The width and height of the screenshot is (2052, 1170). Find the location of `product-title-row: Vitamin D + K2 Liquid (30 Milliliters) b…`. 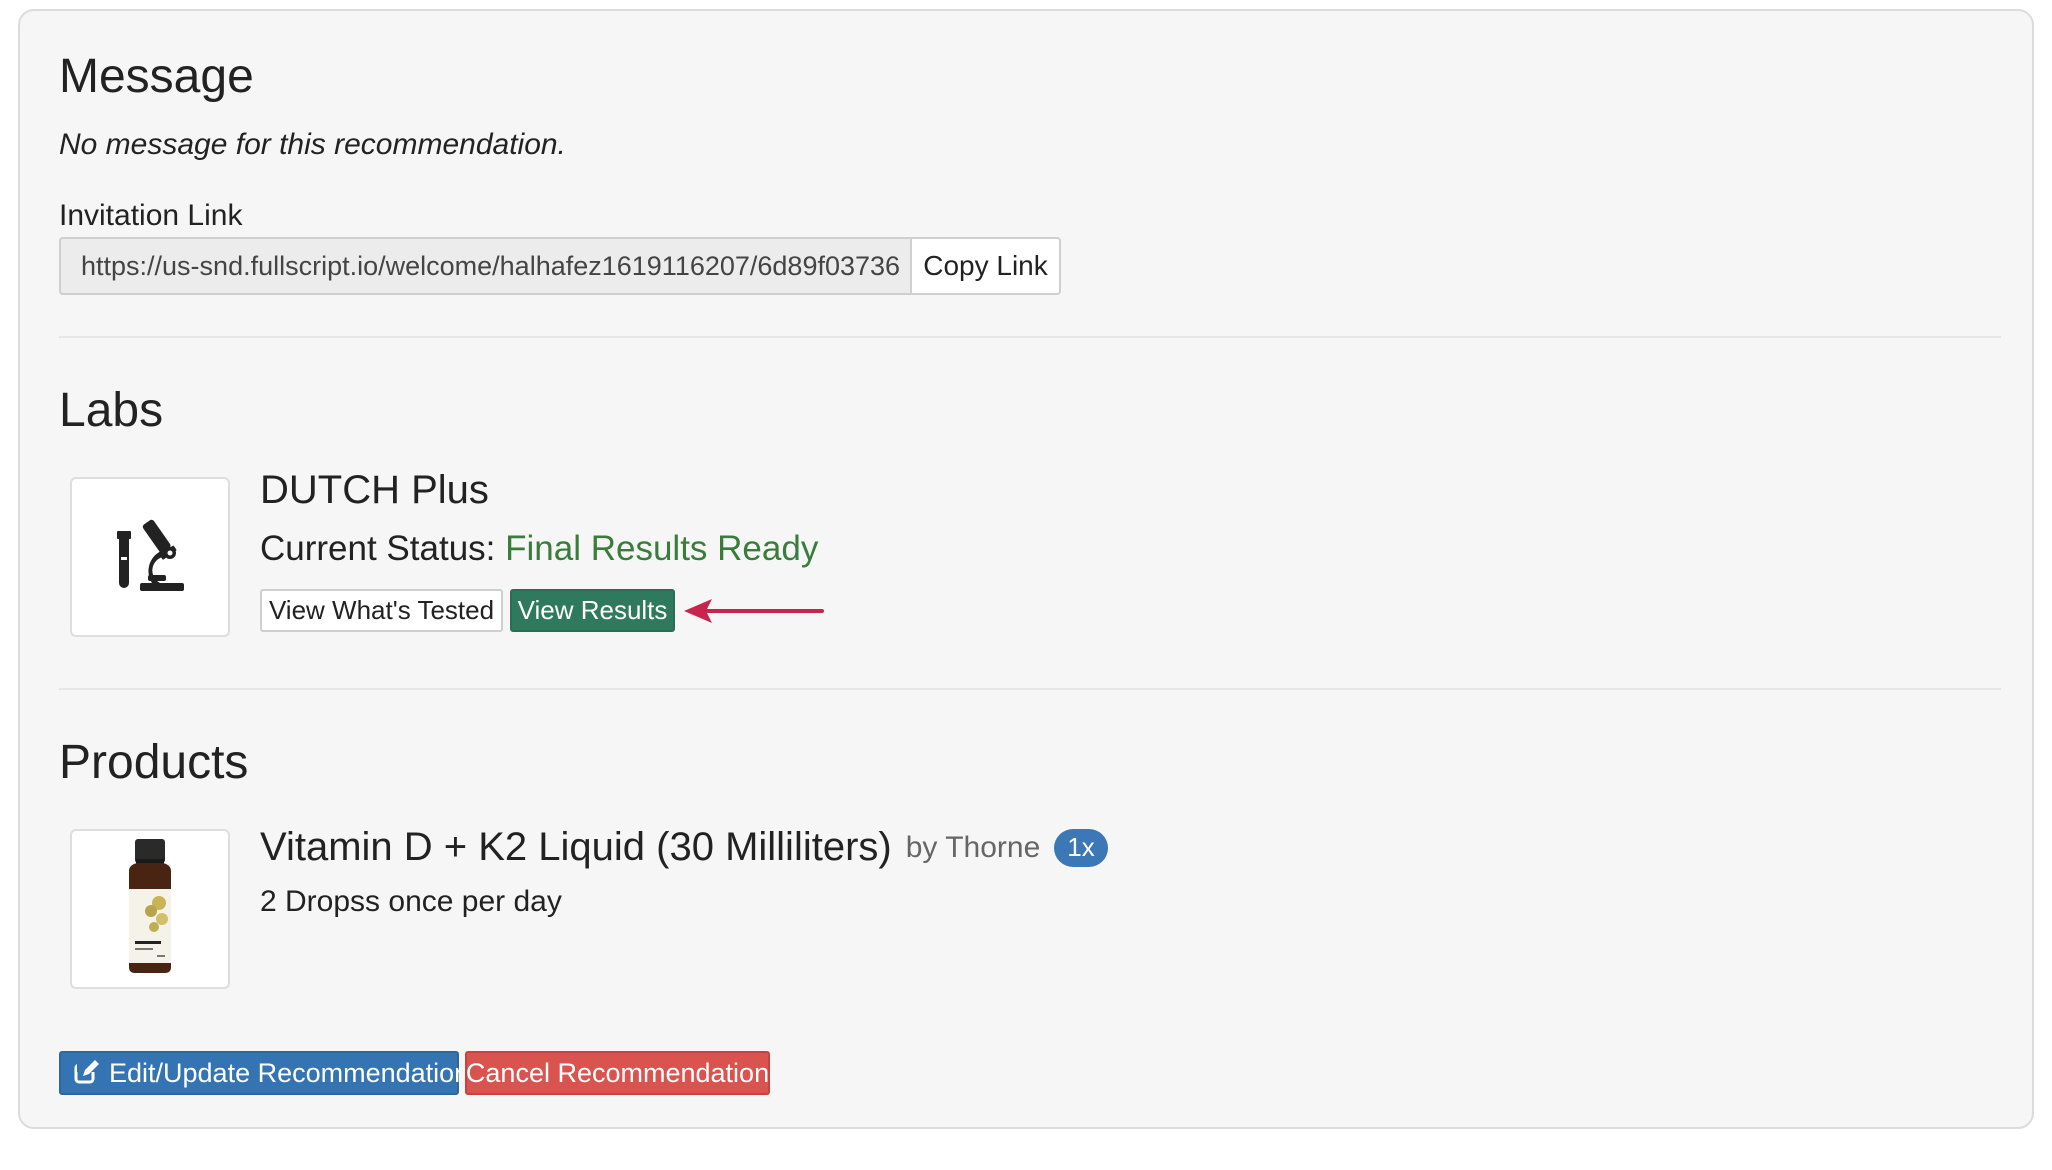

product-title-row: Vitamin D + K2 Liquid (30 Milliliters) b… is located at coordinates (684, 847).